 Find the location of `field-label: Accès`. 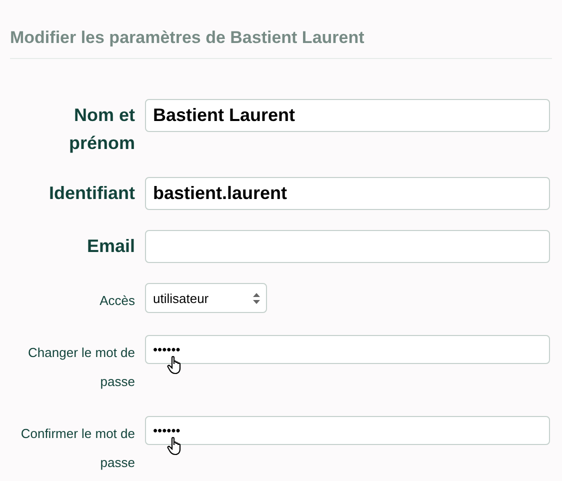

field-label: Accès is located at coordinates (116, 301).